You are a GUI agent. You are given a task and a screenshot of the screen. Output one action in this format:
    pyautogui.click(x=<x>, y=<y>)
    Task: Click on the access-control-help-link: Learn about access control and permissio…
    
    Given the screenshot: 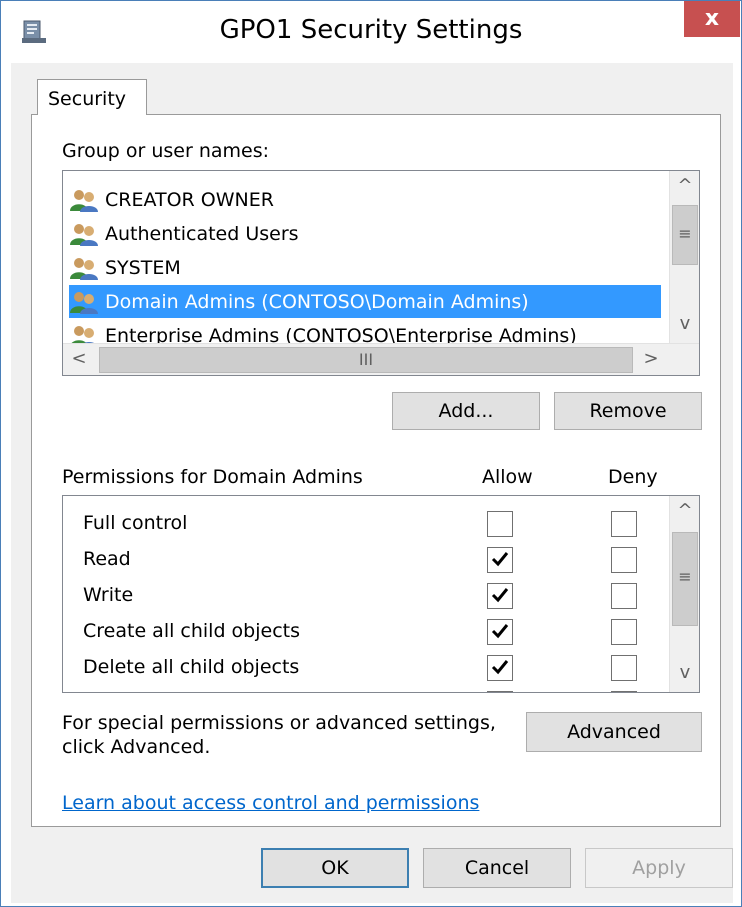 What is the action you would take?
    pyautogui.click(x=270, y=803)
    